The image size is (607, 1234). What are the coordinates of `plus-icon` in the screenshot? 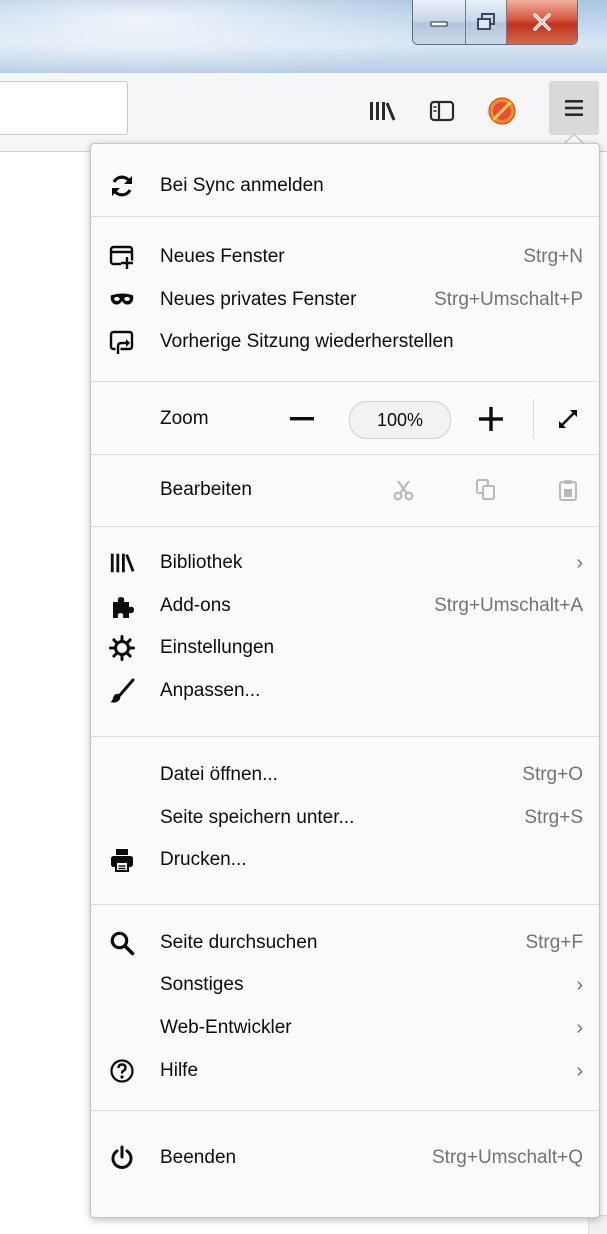 It's located at (491, 419).